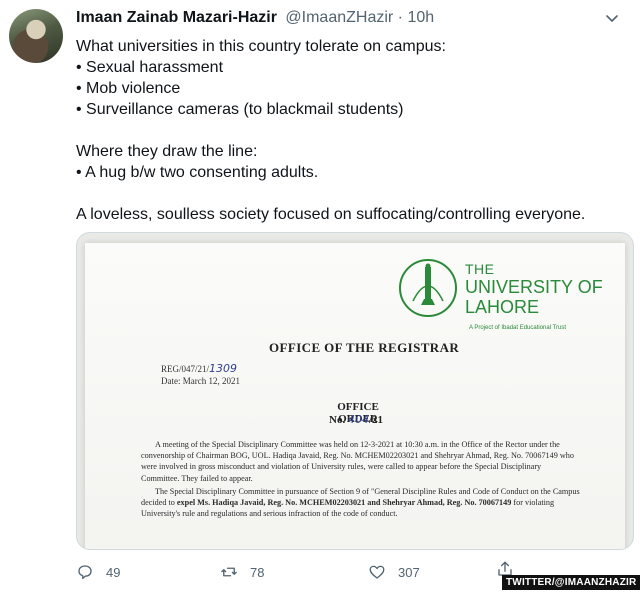 The width and height of the screenshot is (640, 594). Describe the element at coordinates (571, 582) in the screenshot. I see `image-credit-watermark: TWITTER/@IMAANZHAZIR` at that location.